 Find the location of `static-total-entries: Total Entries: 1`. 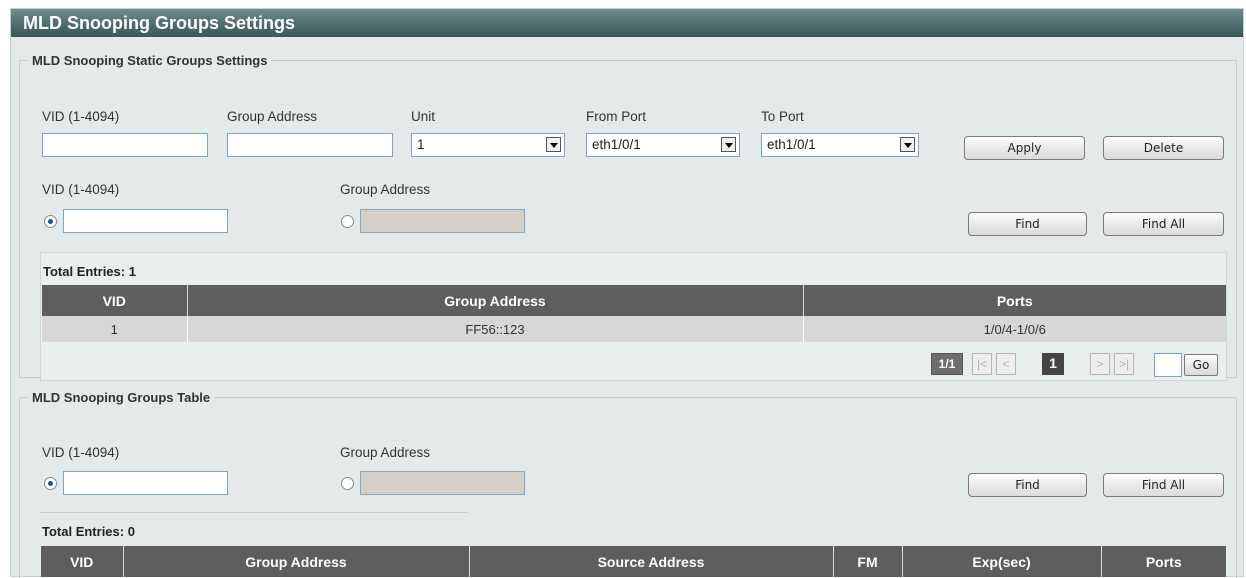

static-total-entries: Total Entries: 1 is located at coordinates (89, 271).